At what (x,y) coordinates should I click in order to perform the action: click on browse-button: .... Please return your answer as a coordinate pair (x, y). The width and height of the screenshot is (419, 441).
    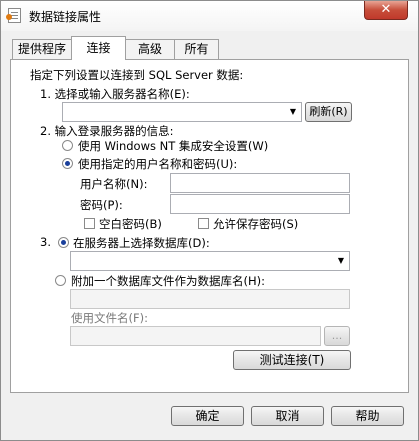
    Looking at the image, I should click on (337, 336).